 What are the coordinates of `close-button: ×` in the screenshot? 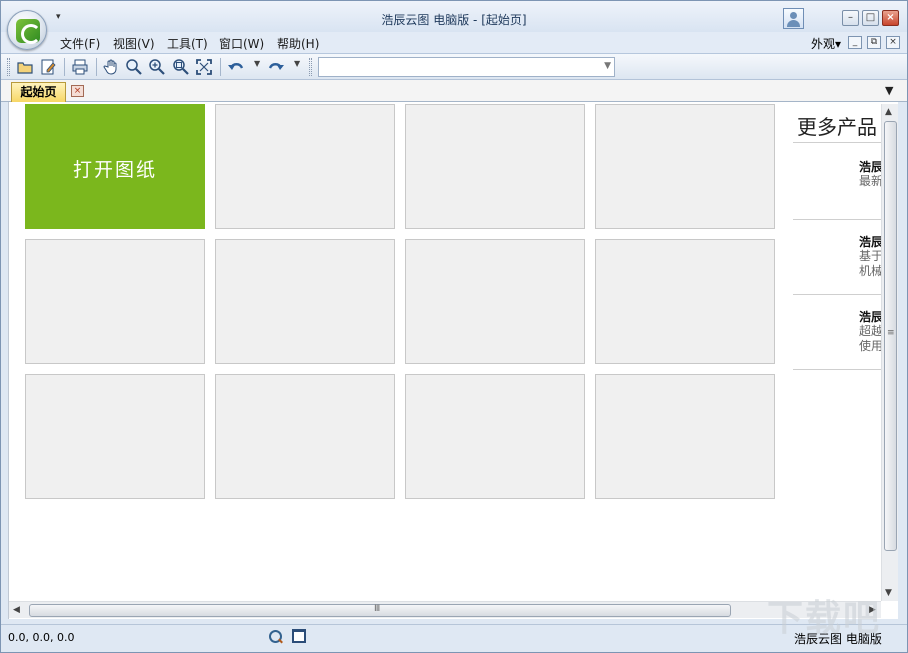 It's located at (890, 18).